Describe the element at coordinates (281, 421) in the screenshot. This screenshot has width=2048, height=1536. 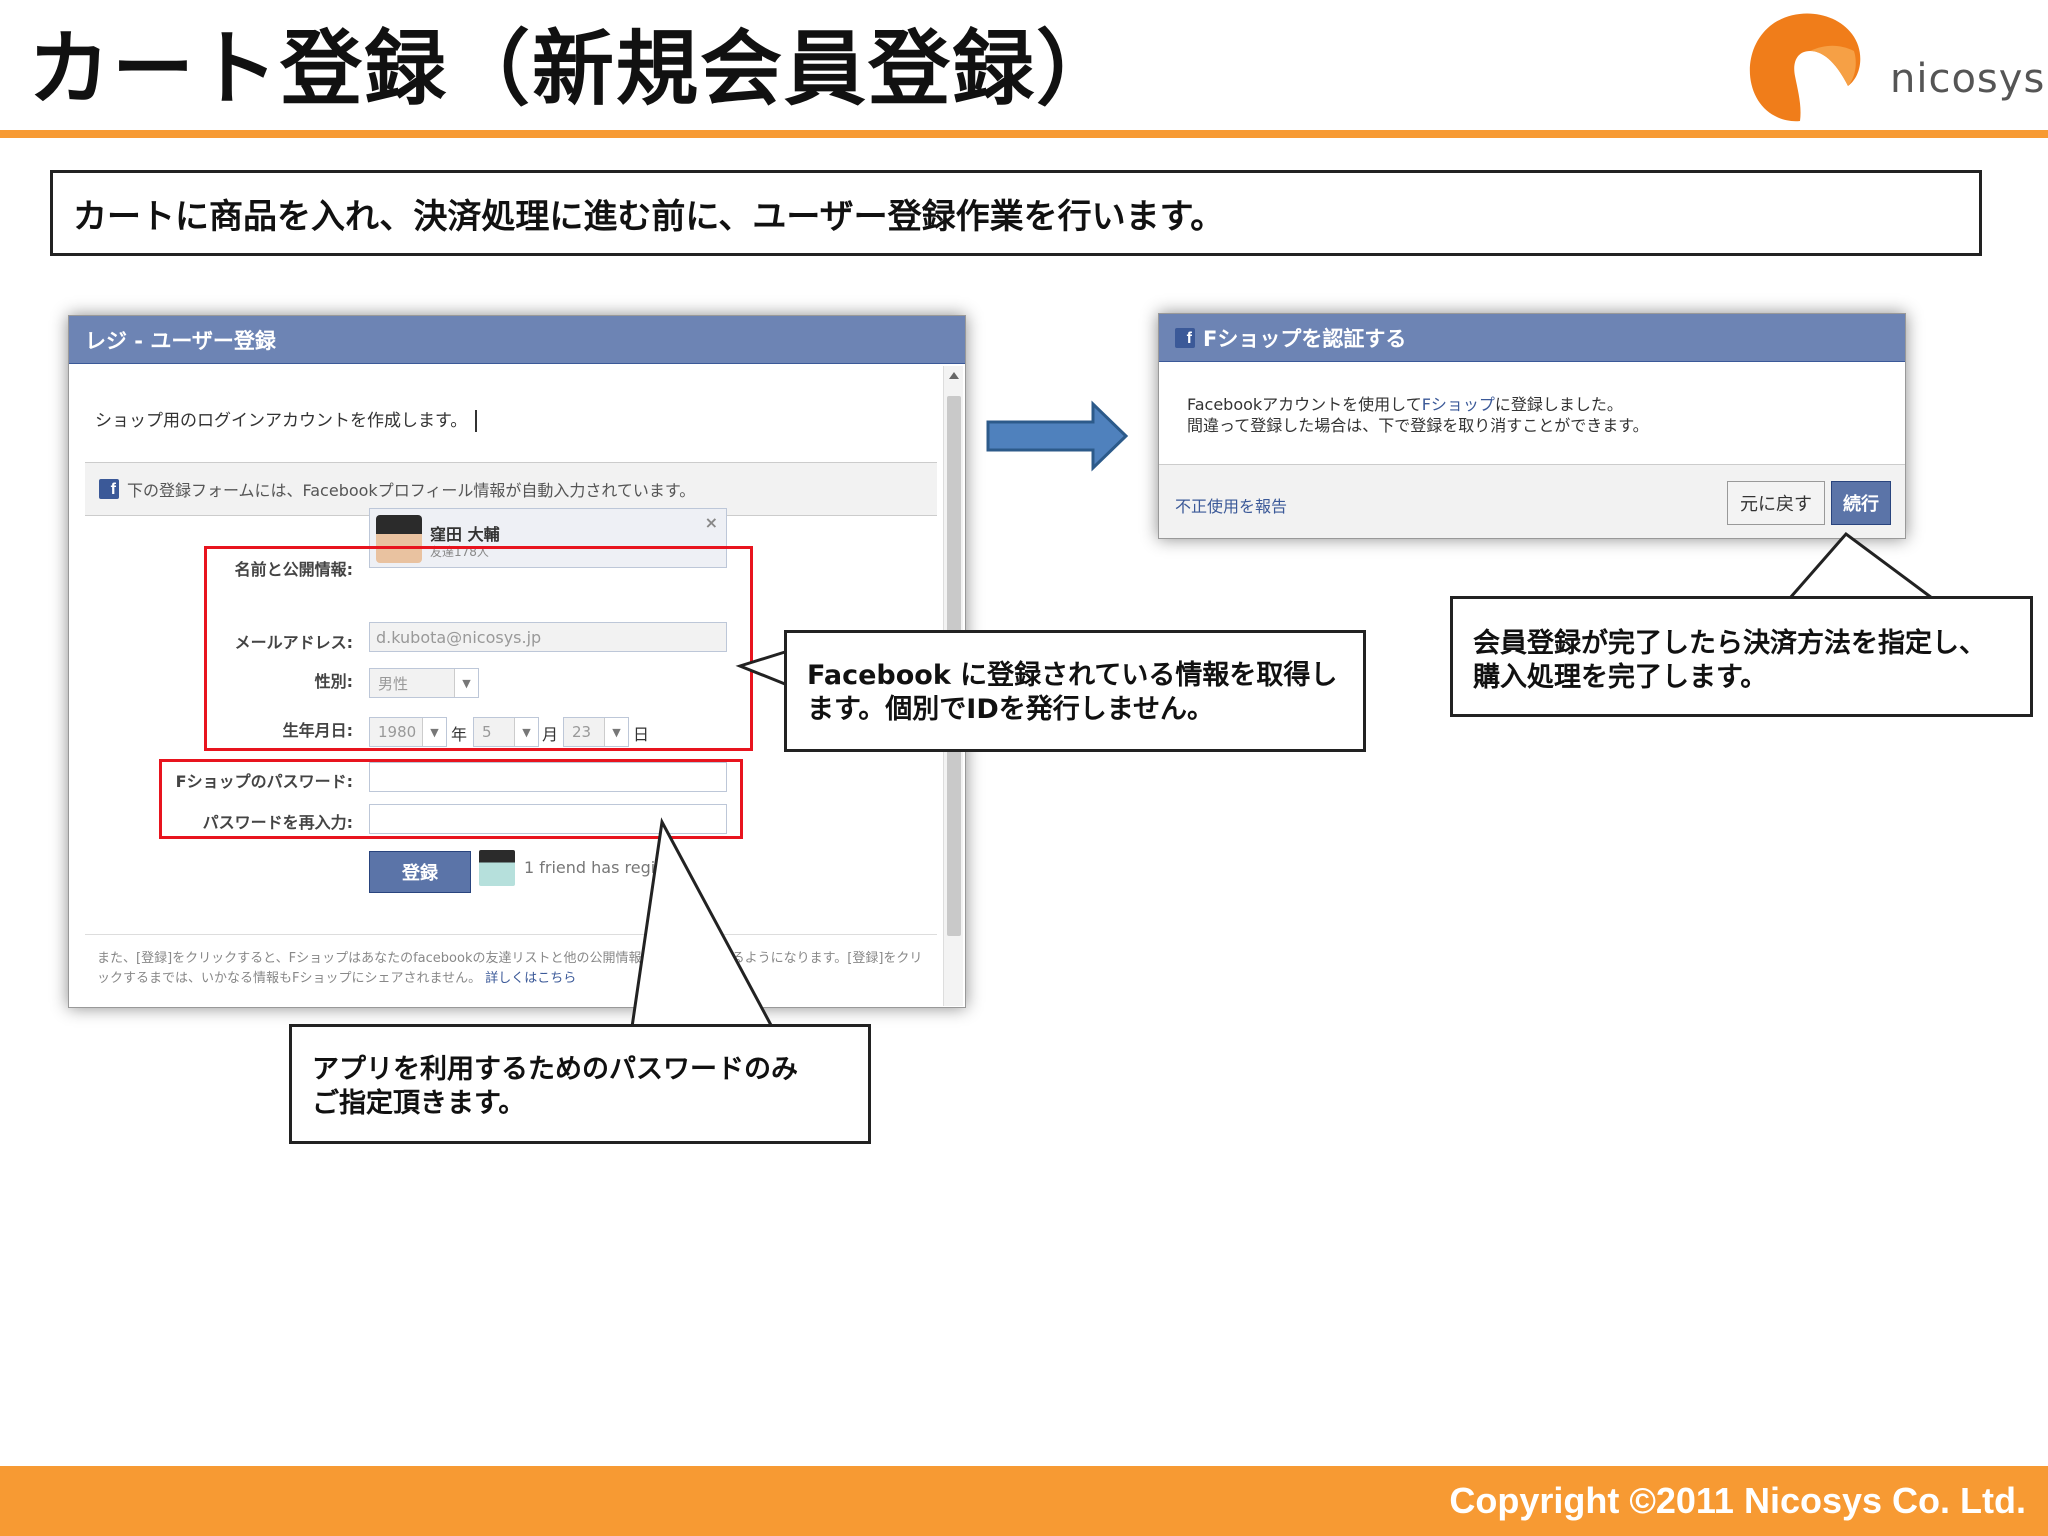
I see `register-intro-text: ショップ用のログインアカウントを作成します。` at that location.